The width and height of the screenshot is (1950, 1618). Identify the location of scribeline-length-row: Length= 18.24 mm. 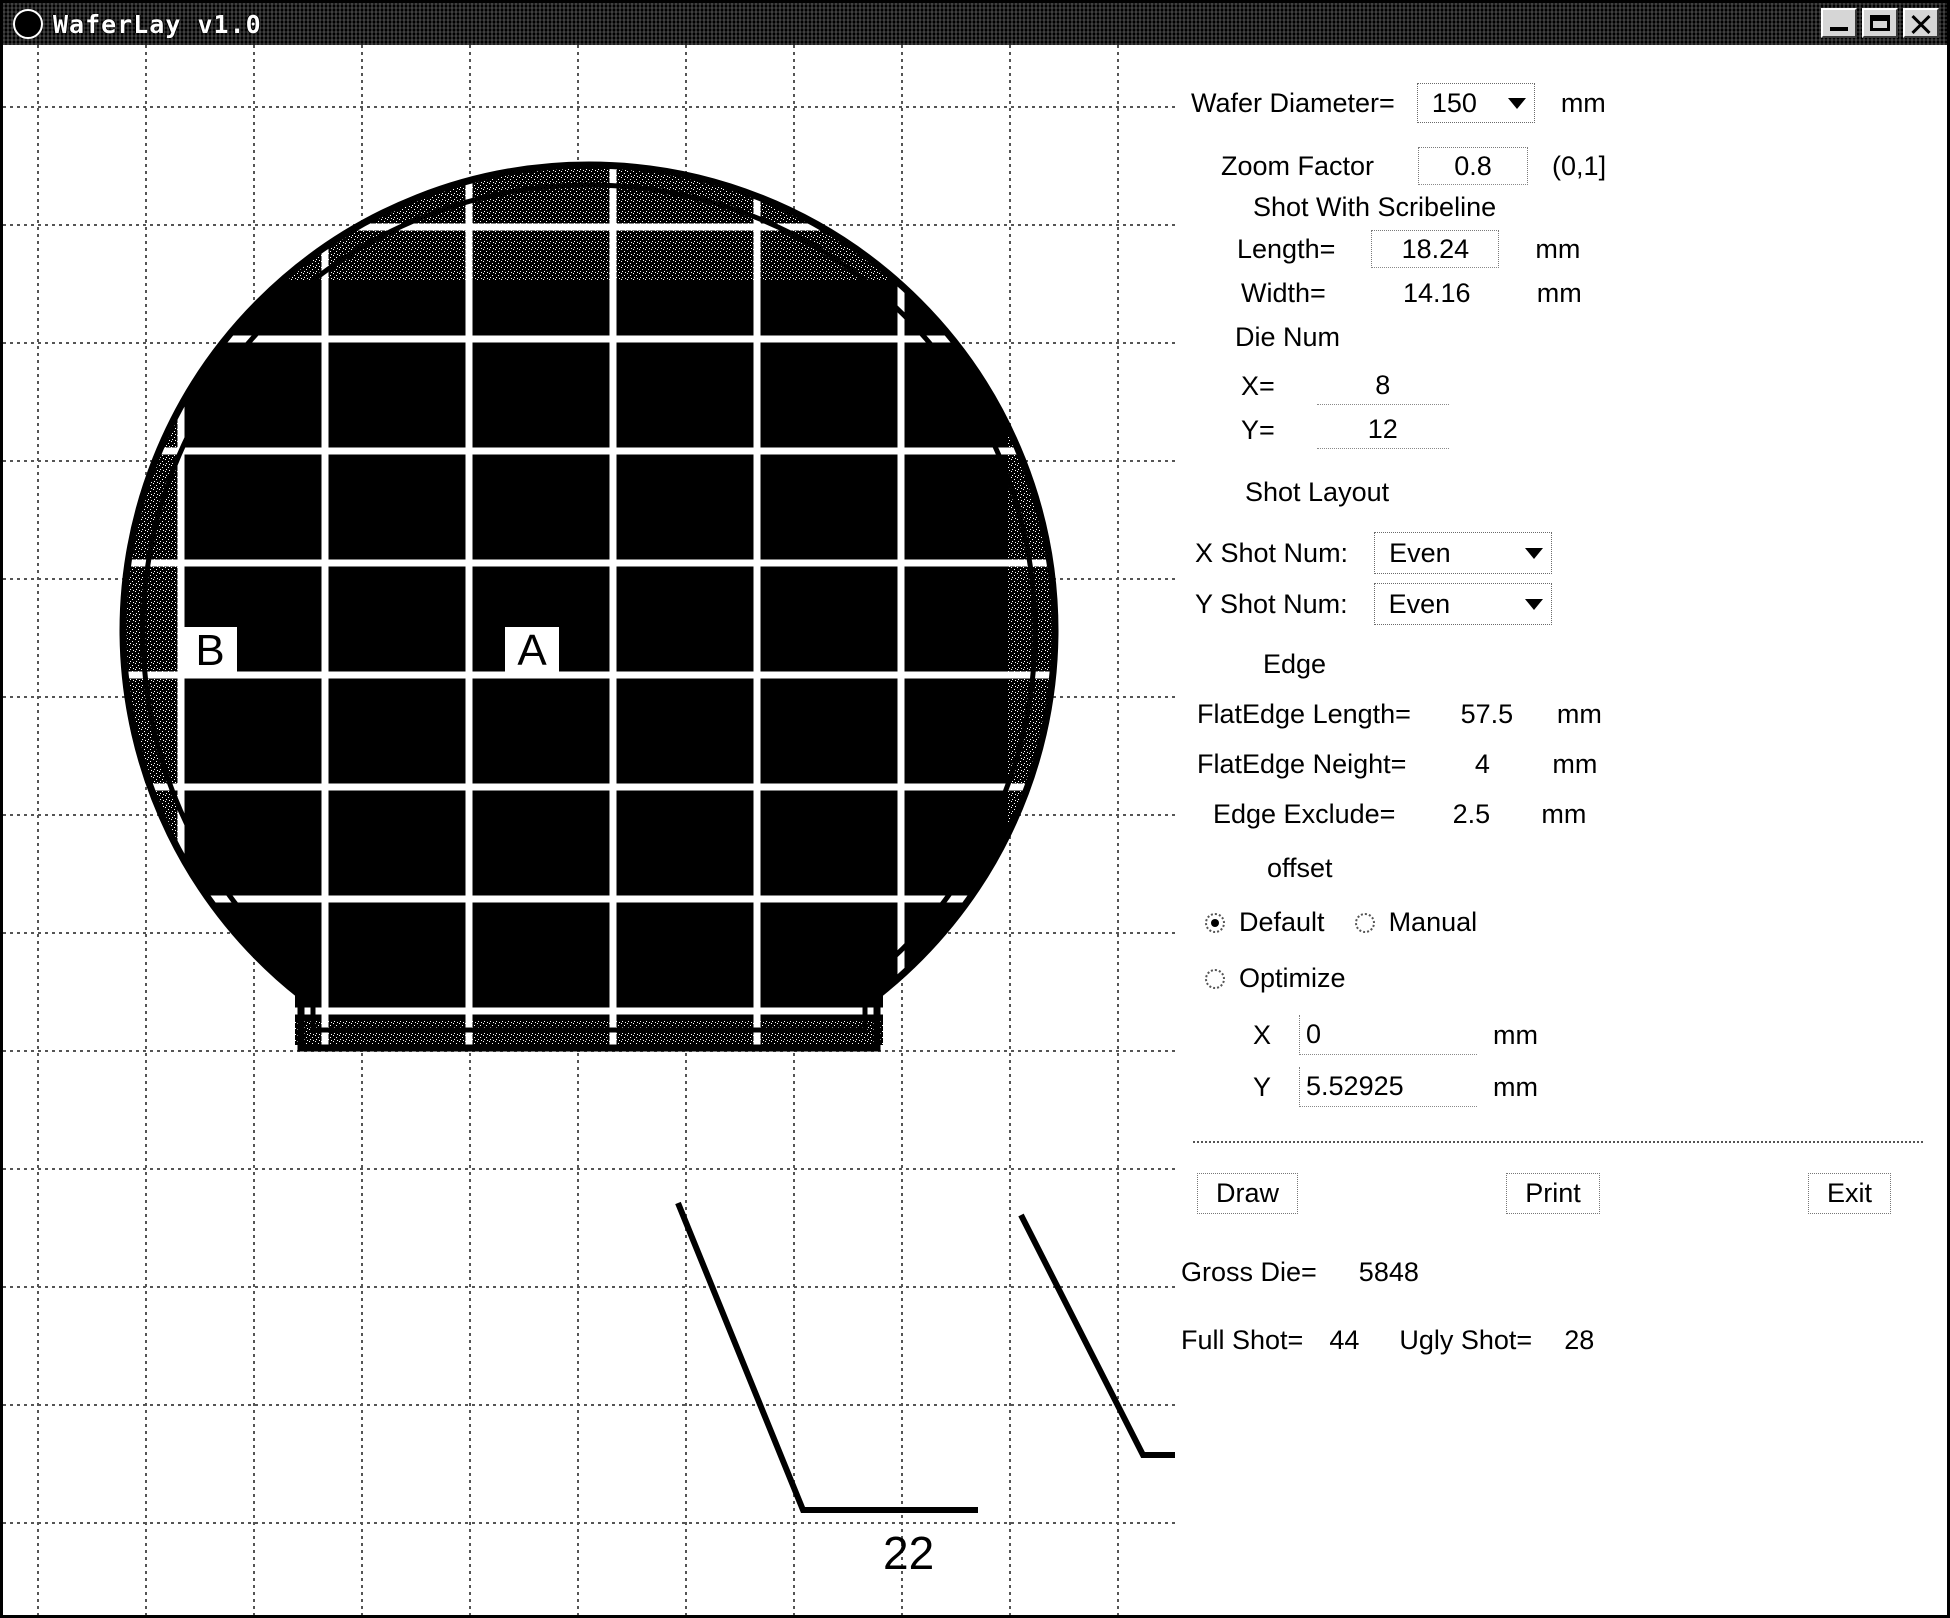
(1408, 249).